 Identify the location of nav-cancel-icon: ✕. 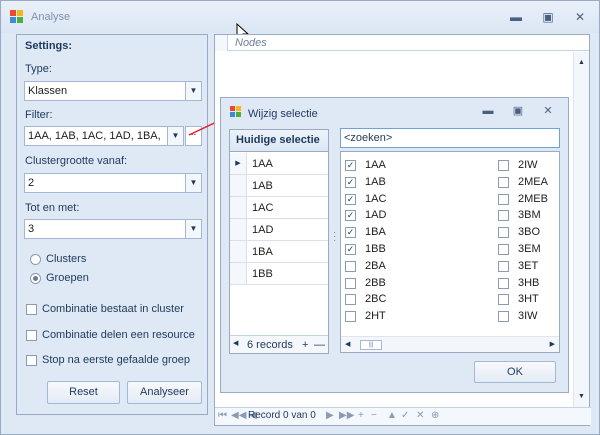
(420, 415).